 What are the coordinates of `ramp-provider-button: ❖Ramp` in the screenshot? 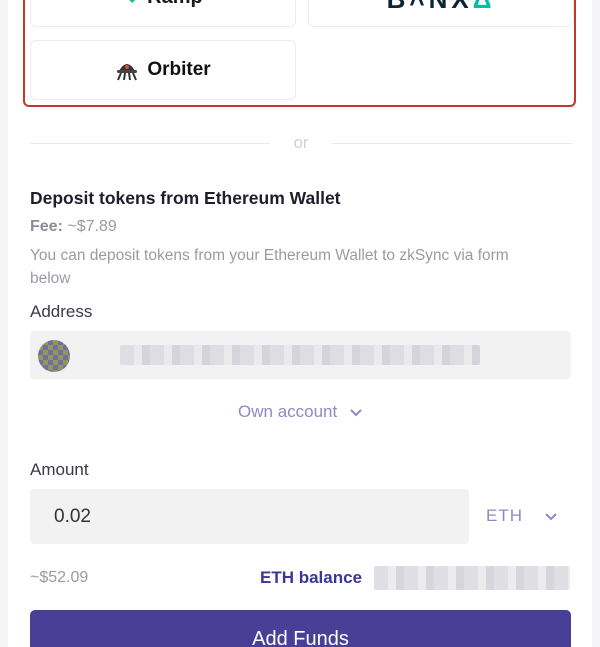 It's located at (163, 13).